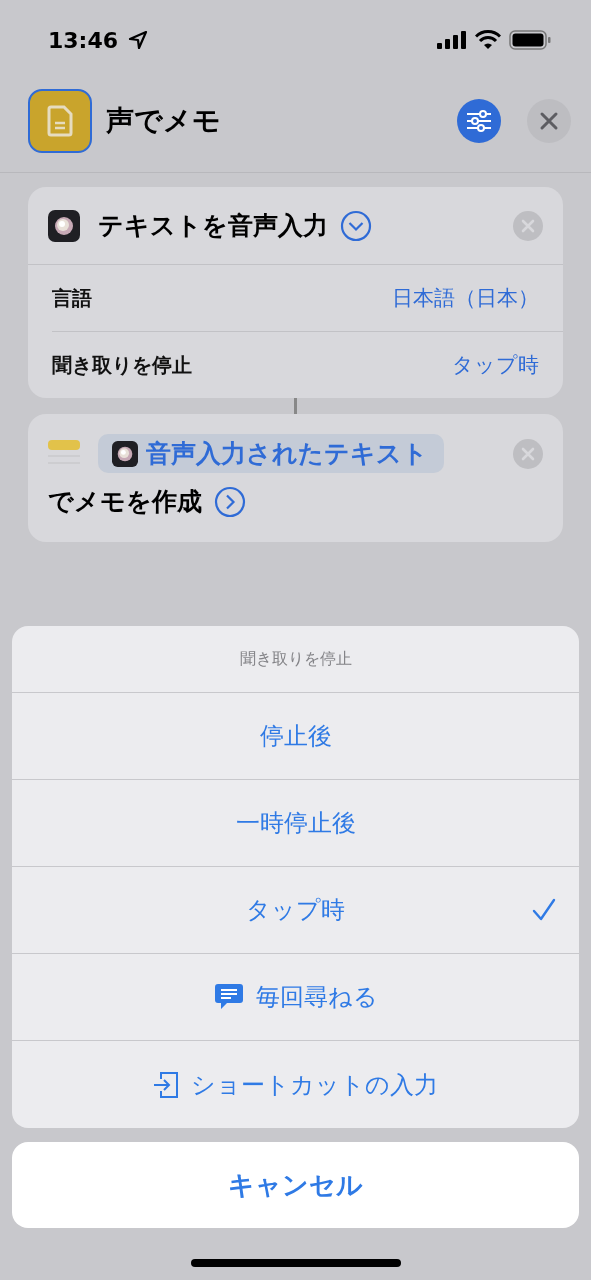 This screenshot has width=591, height=1280. I want to click on sliders-icon, so click(479, 121).